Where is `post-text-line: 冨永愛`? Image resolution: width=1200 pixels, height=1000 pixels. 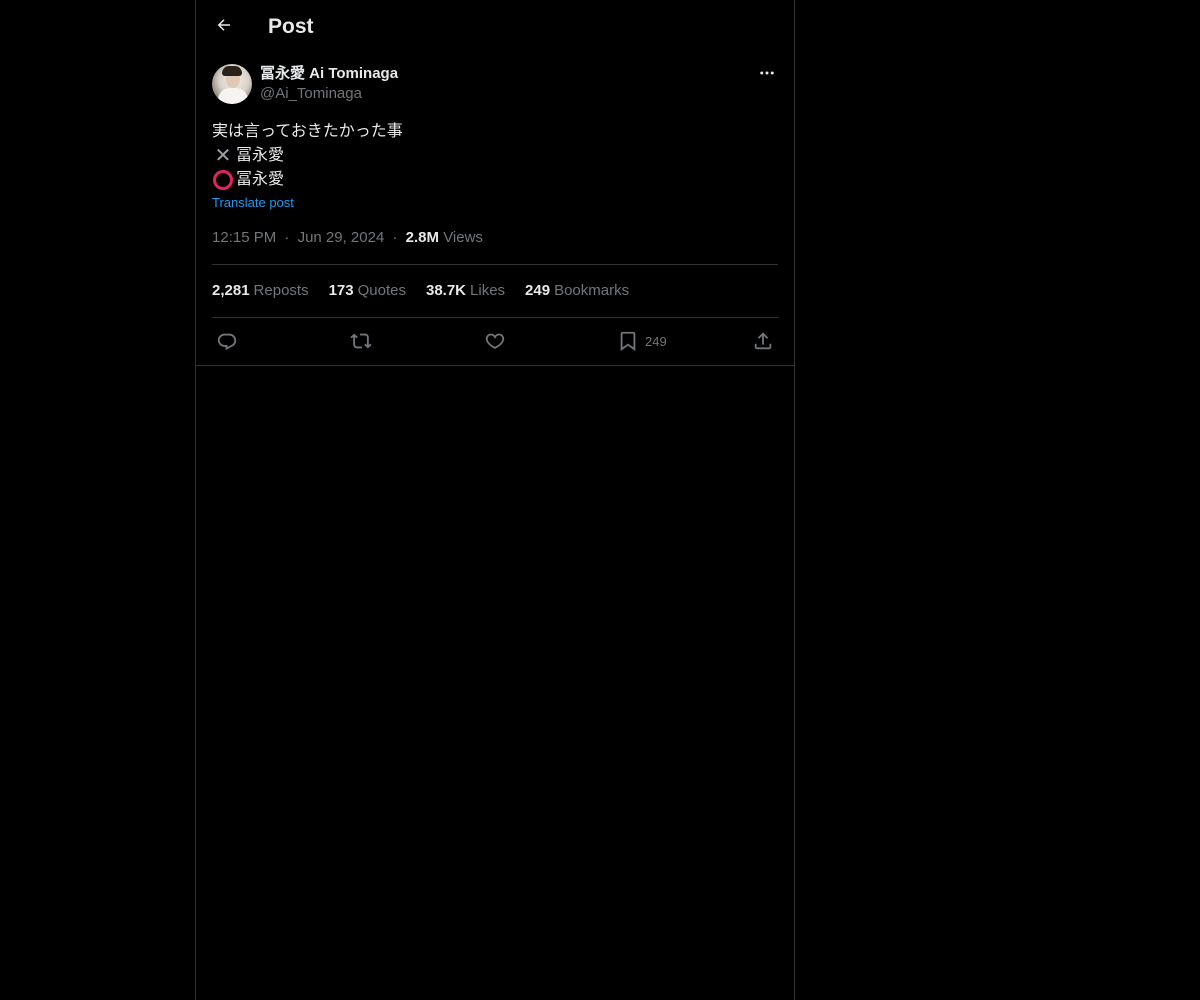
post-text-line: 冨永愛 is located at coordinates (495, 180).